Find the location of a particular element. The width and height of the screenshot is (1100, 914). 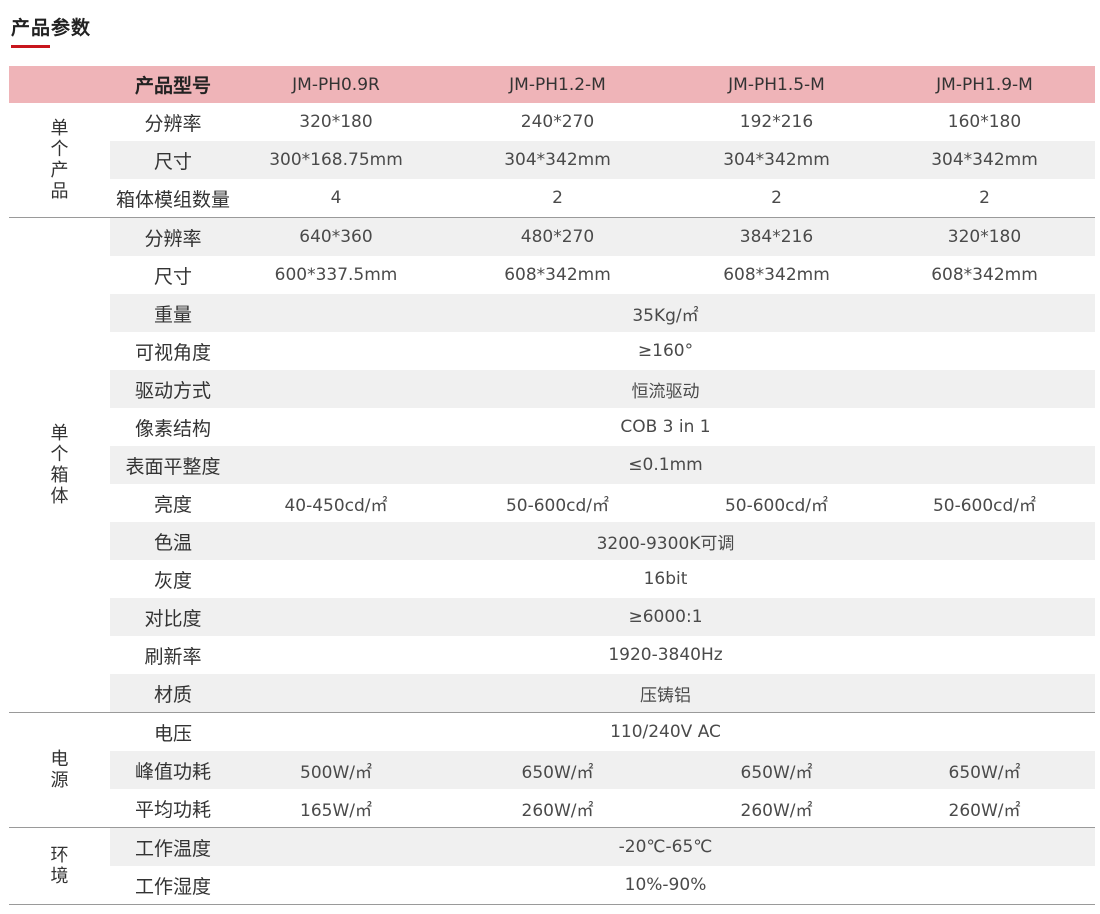

spec-value: 3200-9300K可调 is located at coordinates (665, 541).